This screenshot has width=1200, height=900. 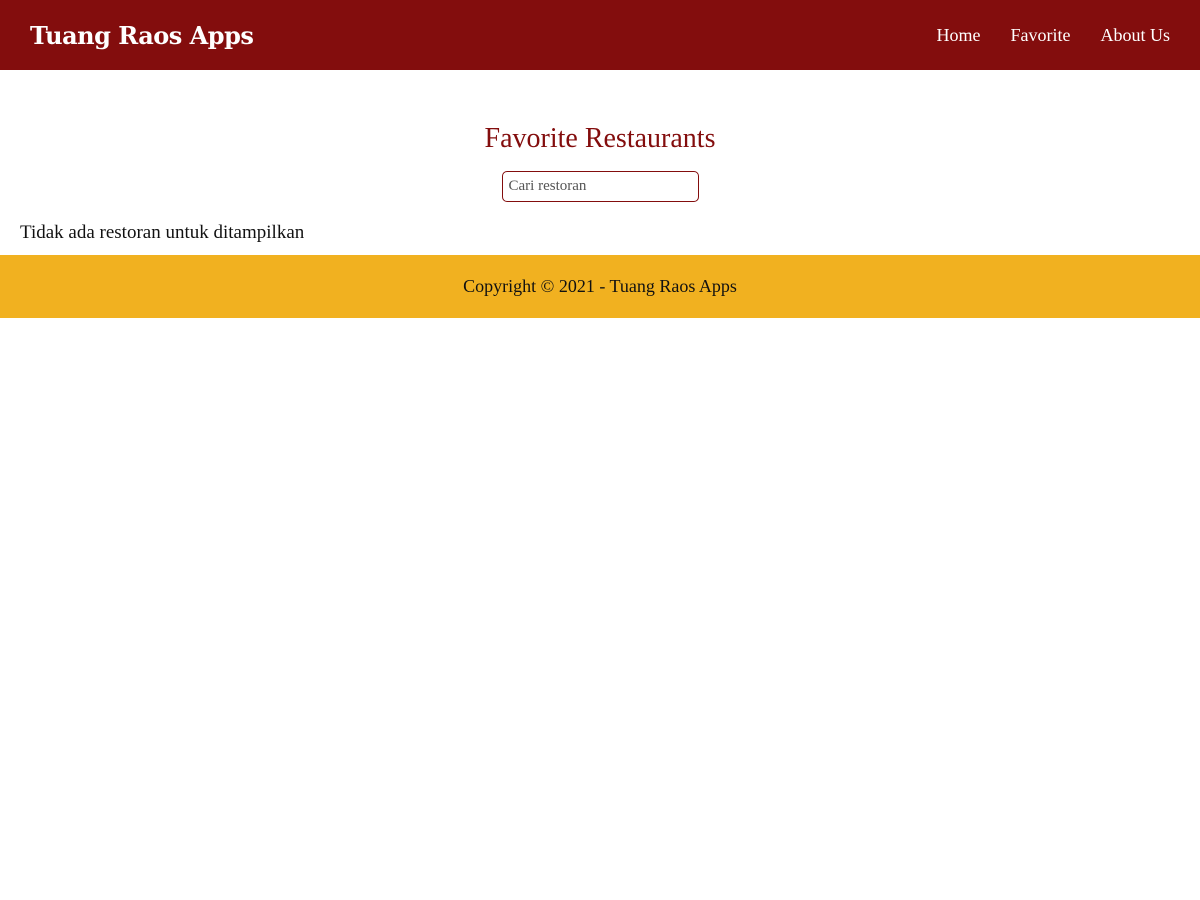 I want to click on search-input, so click(x=600, y=186).